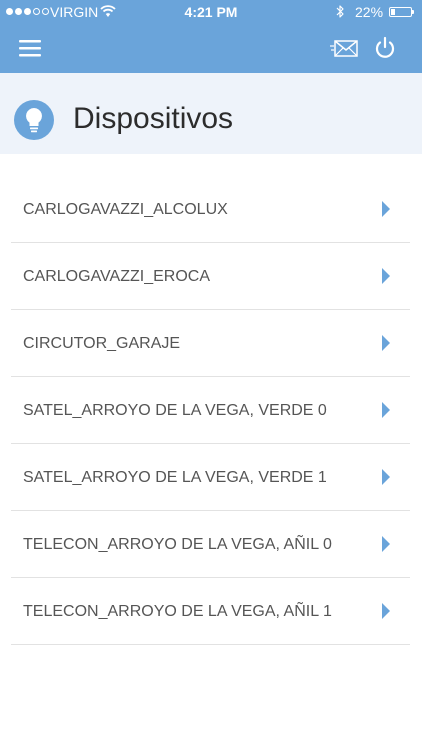 The height and width of the screenshot is (750, 422). I want to click on nav-bar, so click(211, 48).